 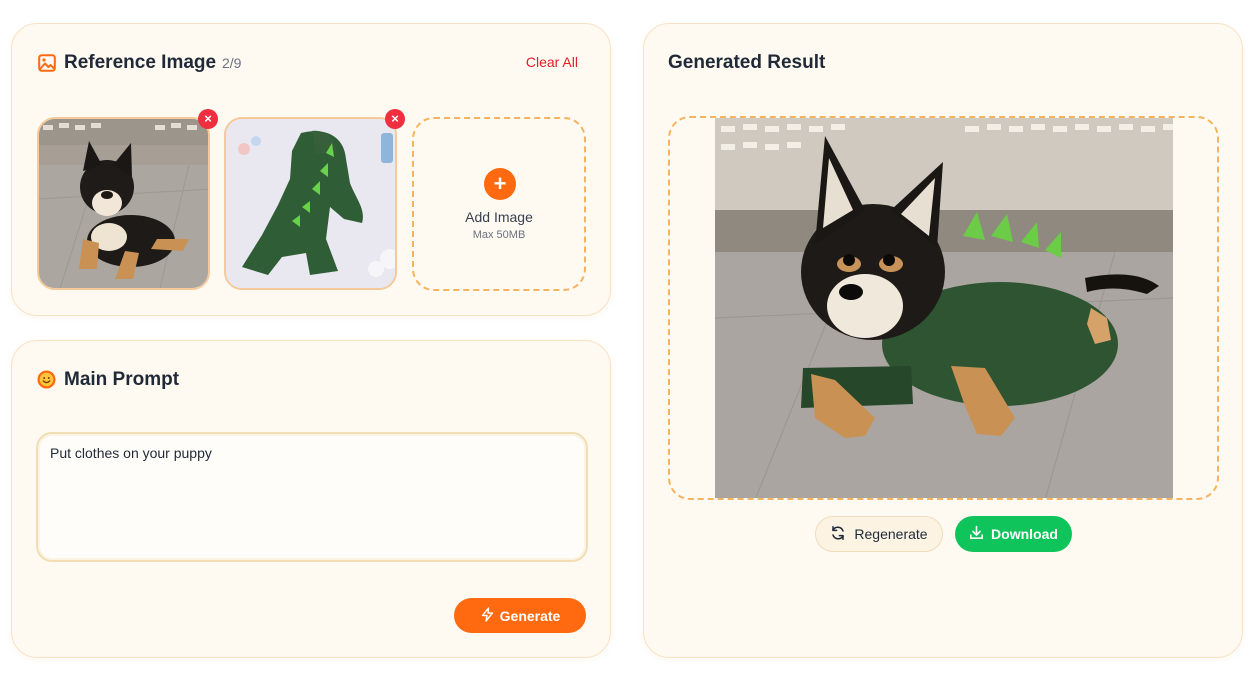 What do you see at coordinates (891, 534) in the screenshot?
I see `regenerate-label: Regenerate` at bounding box center [891, 534].